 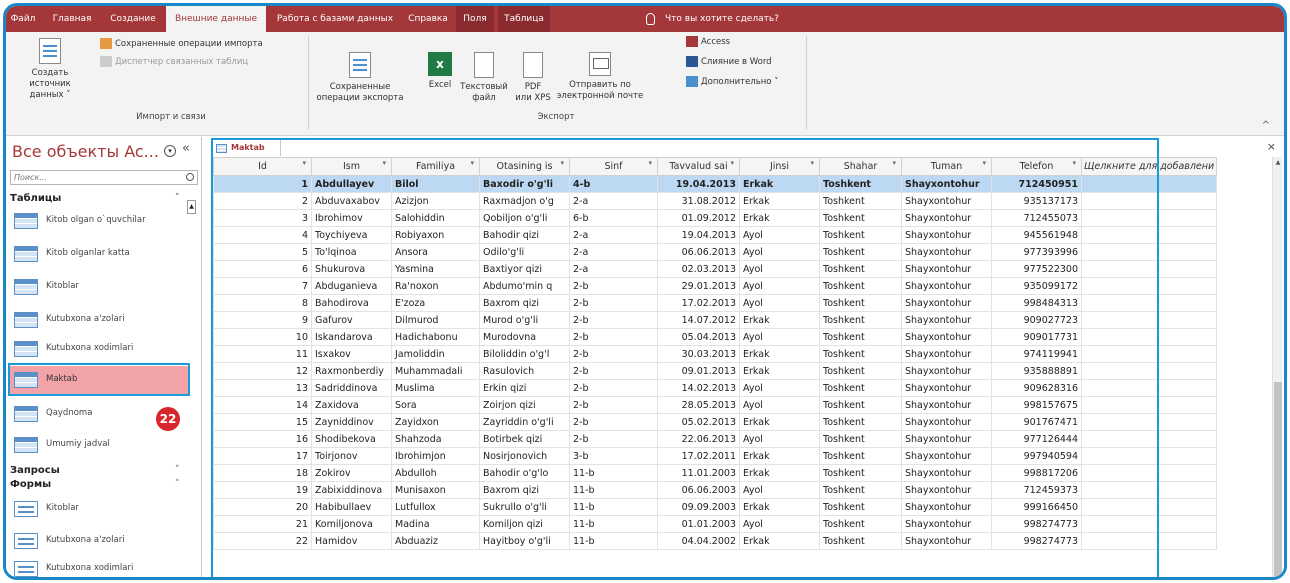 What do you see at coordinates (100, 509) in the screenshot?
I see `nav-form-item: Kitoblar` at bounding box center [100, 509].